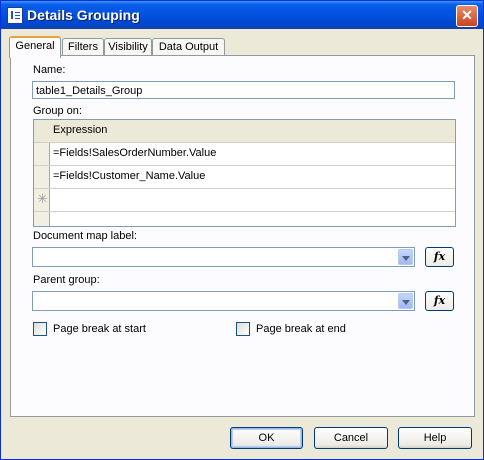  I want to click on document-map-label: Document map label:, so click(85, 236).